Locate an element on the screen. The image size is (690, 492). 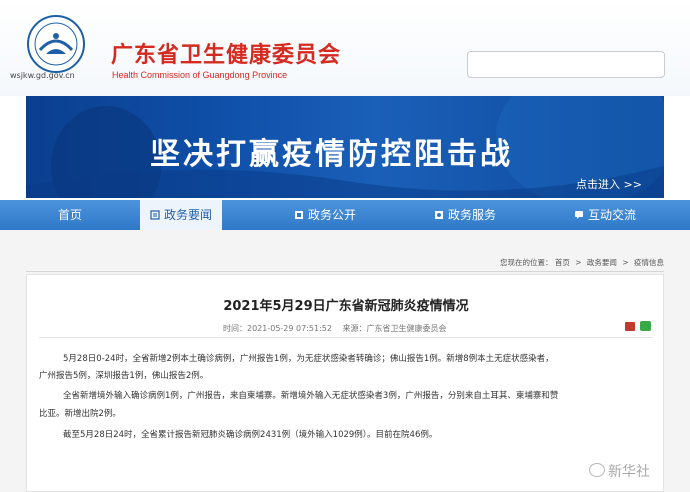
breadcrumb-item: 政务要闻 is located at coordinates (602, 262).